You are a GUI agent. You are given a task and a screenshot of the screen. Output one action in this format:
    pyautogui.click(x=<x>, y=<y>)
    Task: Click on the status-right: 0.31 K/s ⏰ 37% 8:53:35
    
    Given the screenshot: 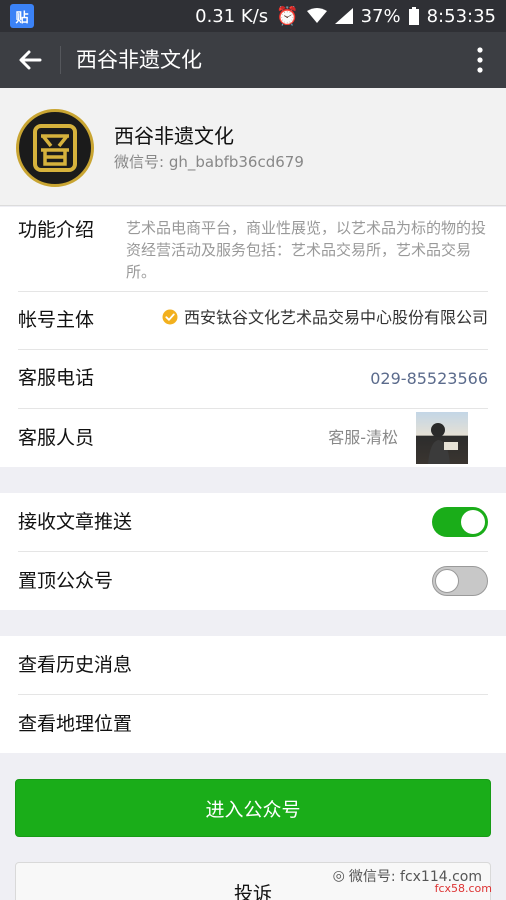 What is the action you would take?
    pyautogui.click(x=345, y=16)
    